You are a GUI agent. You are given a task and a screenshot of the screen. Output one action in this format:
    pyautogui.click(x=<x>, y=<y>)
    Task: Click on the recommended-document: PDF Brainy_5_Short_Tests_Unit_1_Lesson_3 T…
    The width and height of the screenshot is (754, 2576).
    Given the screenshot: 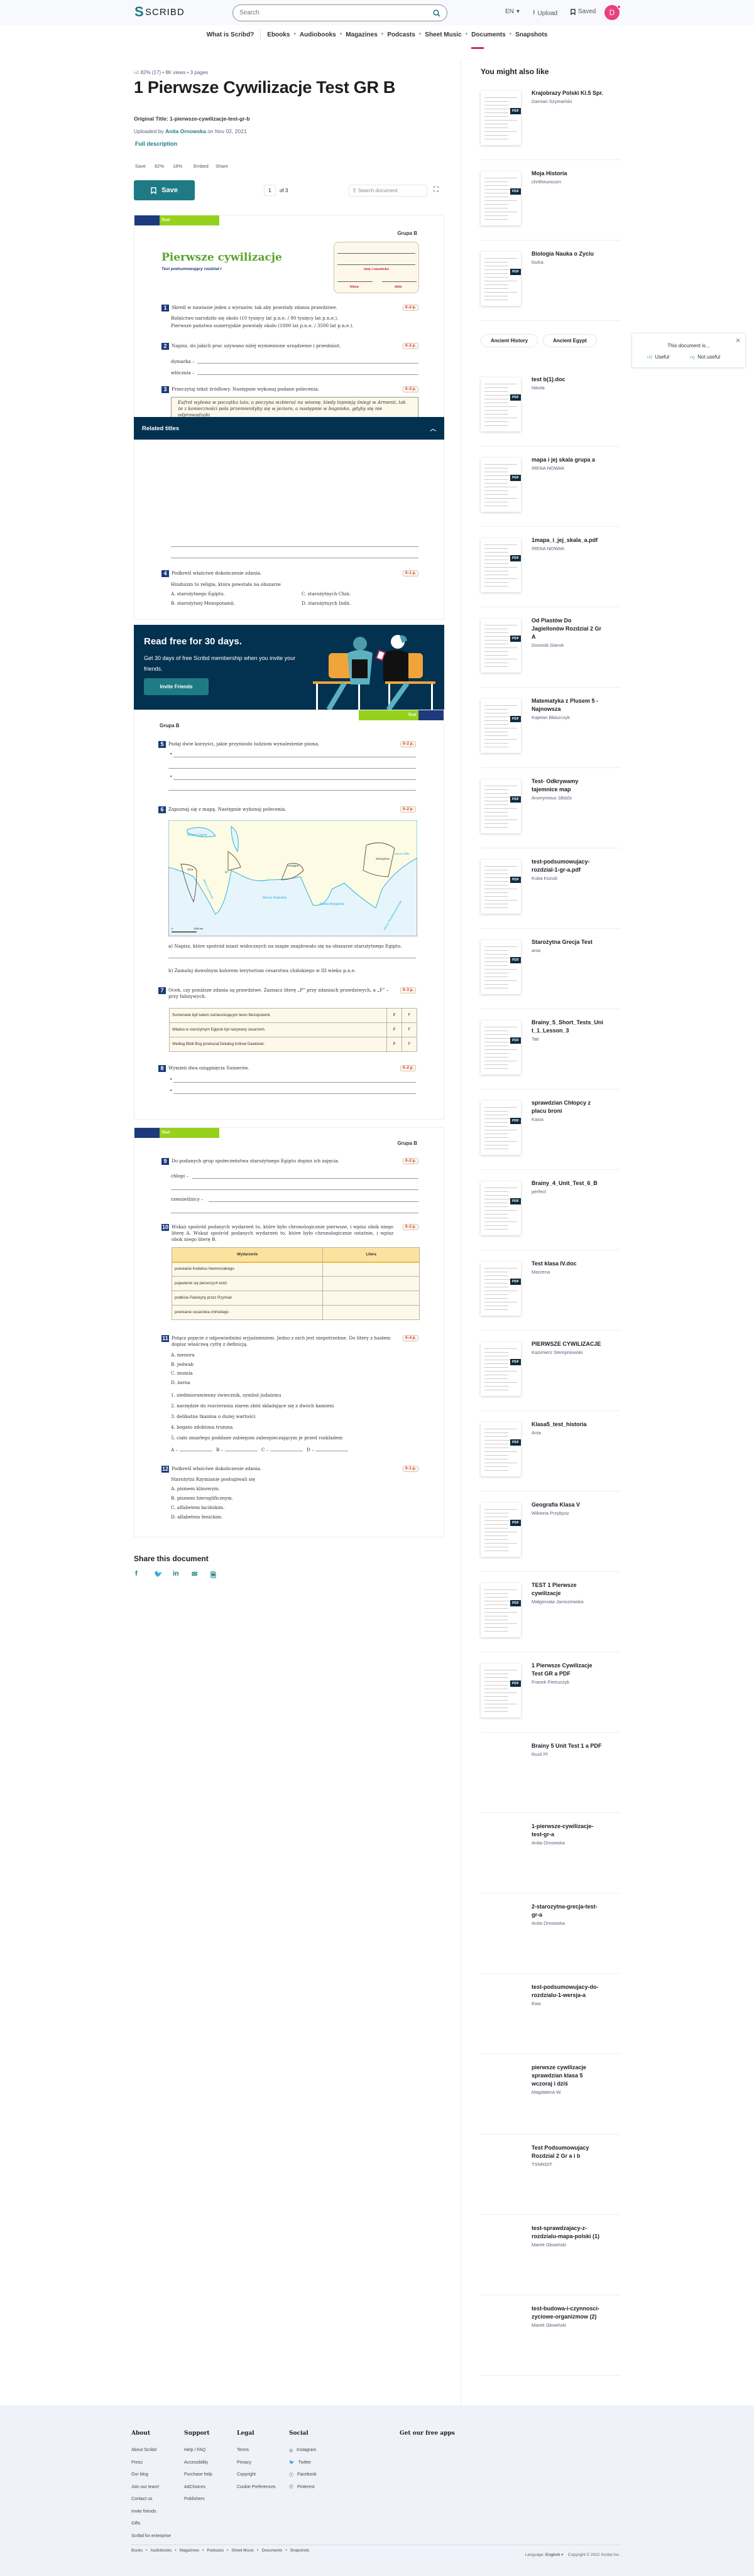 What is the action you would take?
    pyautogui.click(x=550, y=1049)
    